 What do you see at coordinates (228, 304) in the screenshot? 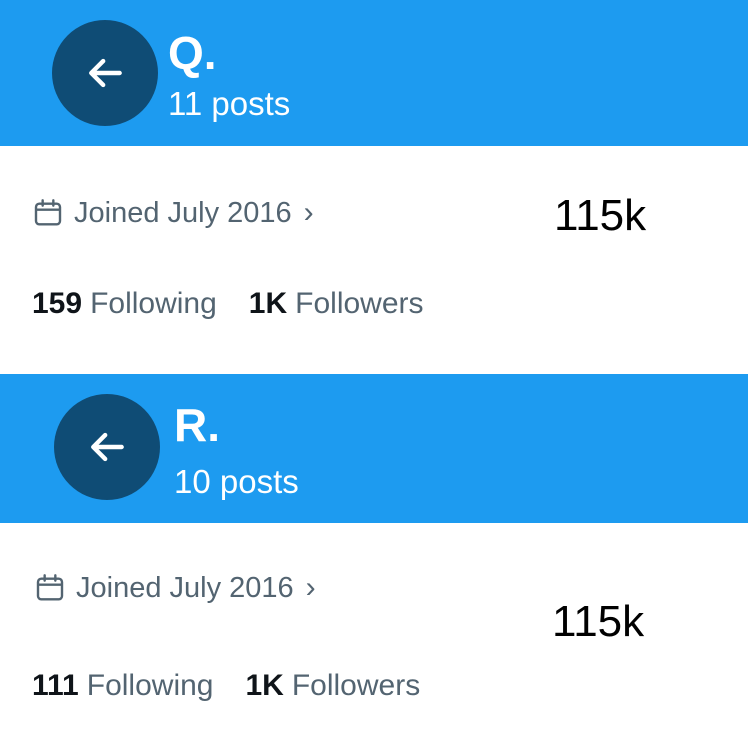
I see `follow-stats: 159 Following 1K Followers` at bounding box center [228, 304].